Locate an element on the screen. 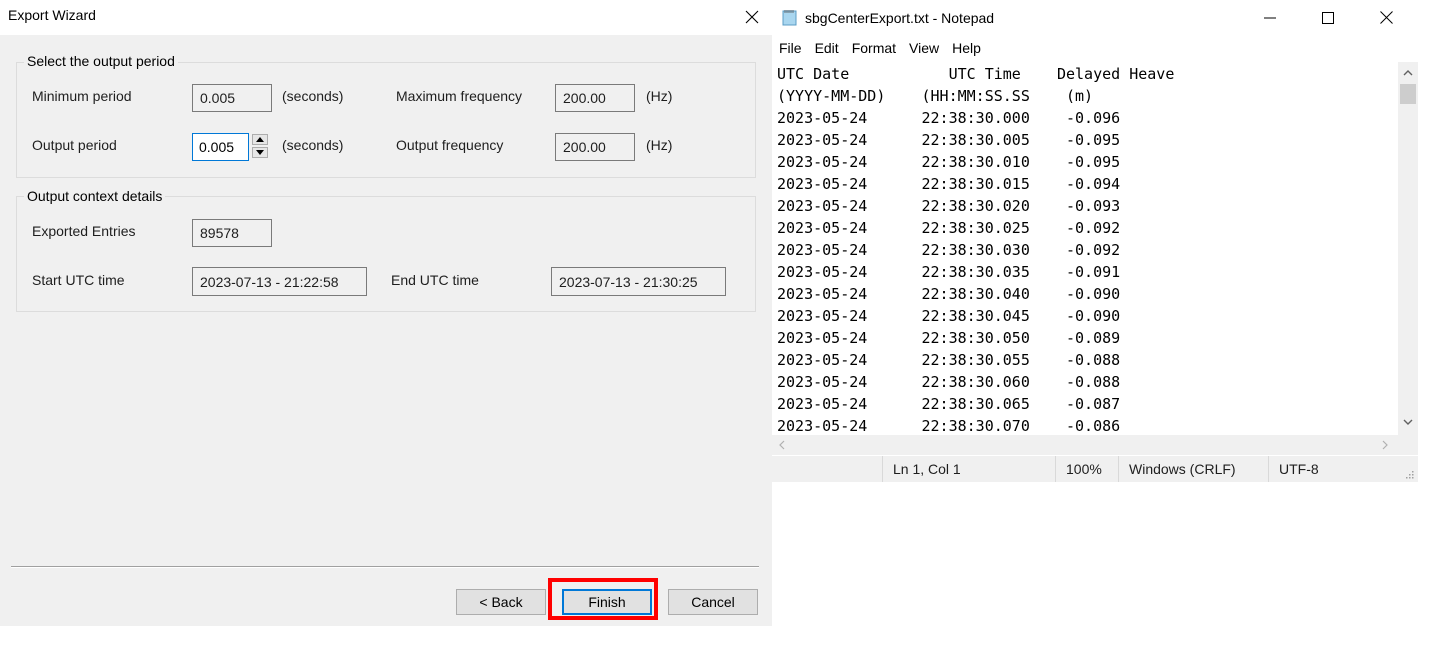 The image size is (1438, 646). notepad-icon is located at coordinates (789, 18).